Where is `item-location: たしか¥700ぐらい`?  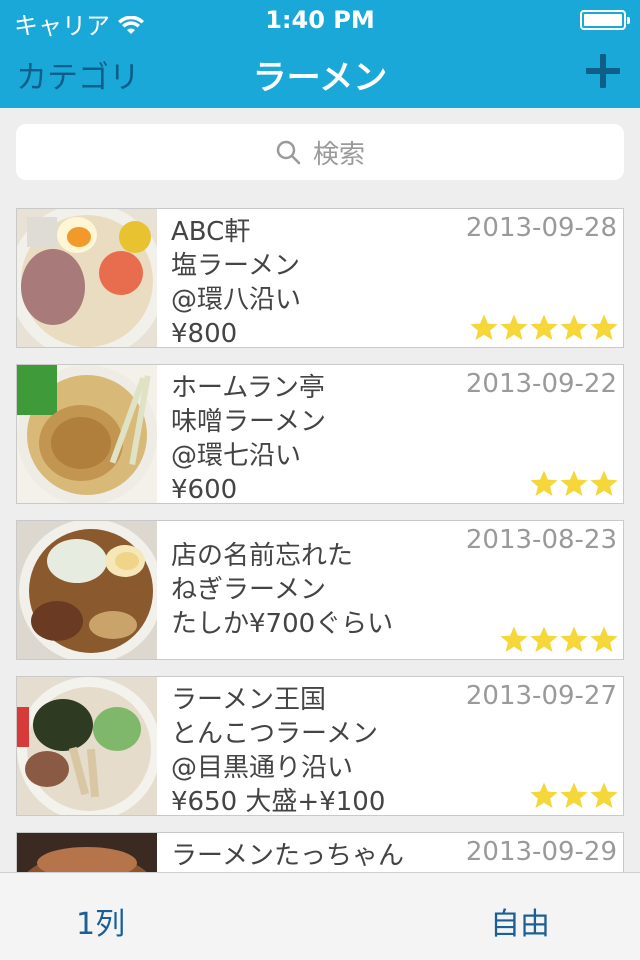 item-location: たしか¥700ぐらい is located at coordinates (282, 624).